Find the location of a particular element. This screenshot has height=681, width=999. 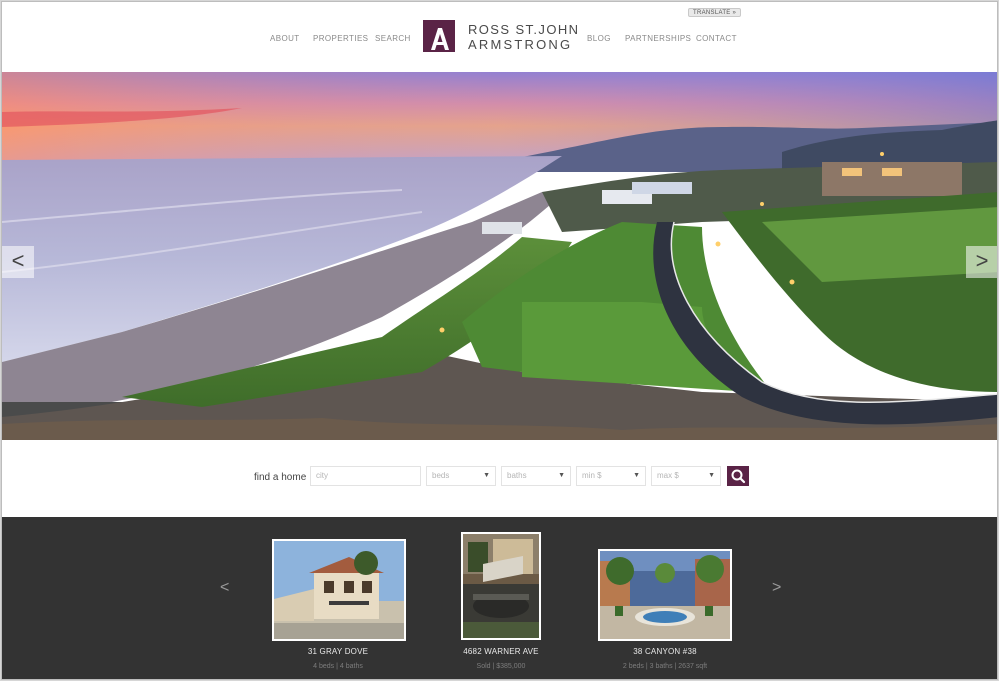

nav-partnerships: PARTNERSHIPS is located at coordinates (658, 38).